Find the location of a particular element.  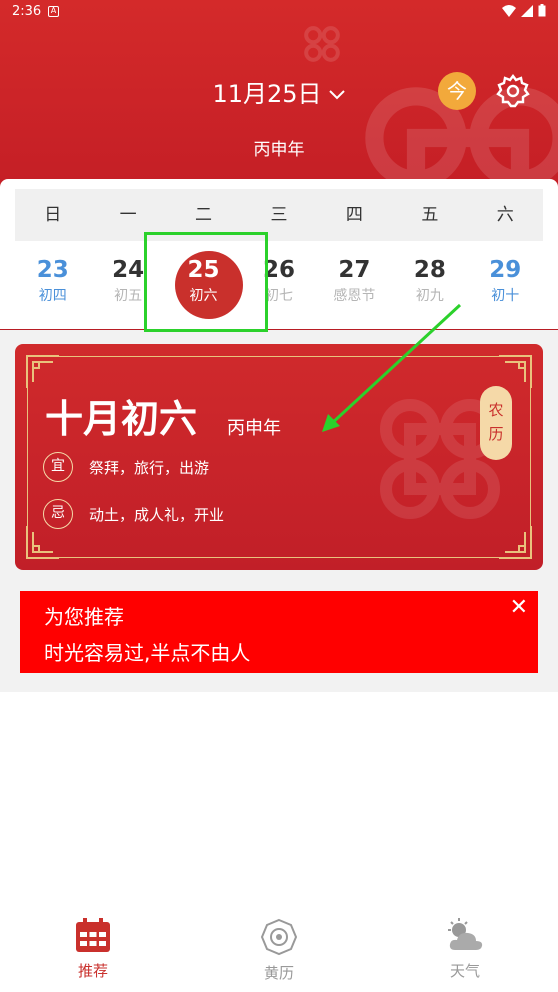

date-title-text: 11月25日 is located at coordinates (267, 94).